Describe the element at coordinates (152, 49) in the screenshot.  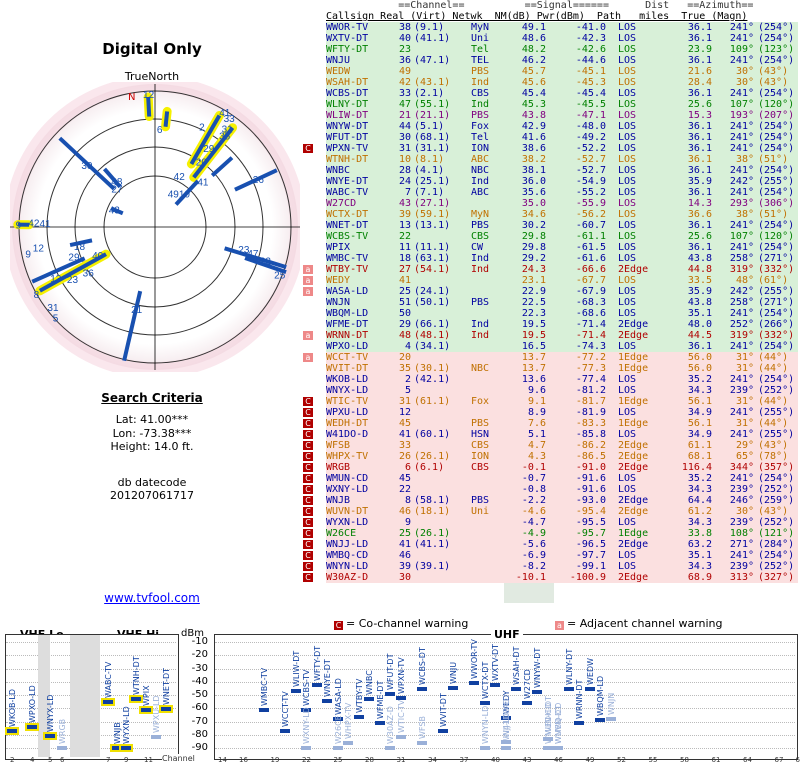
I see `page-title: Digital Only` at that location.